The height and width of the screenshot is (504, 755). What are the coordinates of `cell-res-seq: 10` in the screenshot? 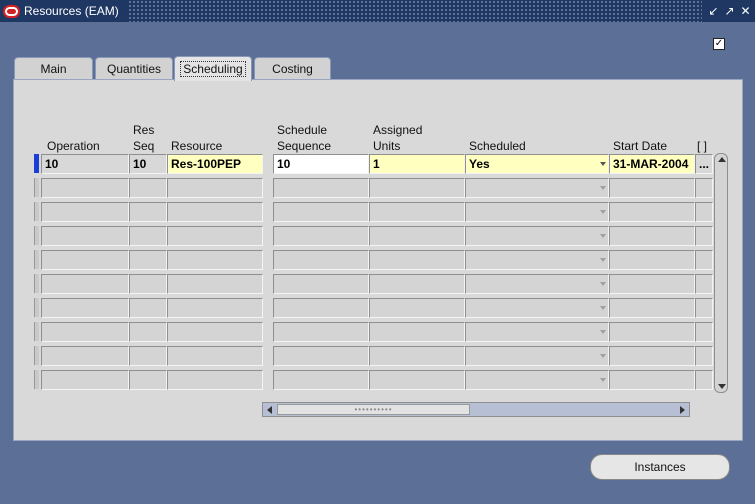 It's located at (148, 164).